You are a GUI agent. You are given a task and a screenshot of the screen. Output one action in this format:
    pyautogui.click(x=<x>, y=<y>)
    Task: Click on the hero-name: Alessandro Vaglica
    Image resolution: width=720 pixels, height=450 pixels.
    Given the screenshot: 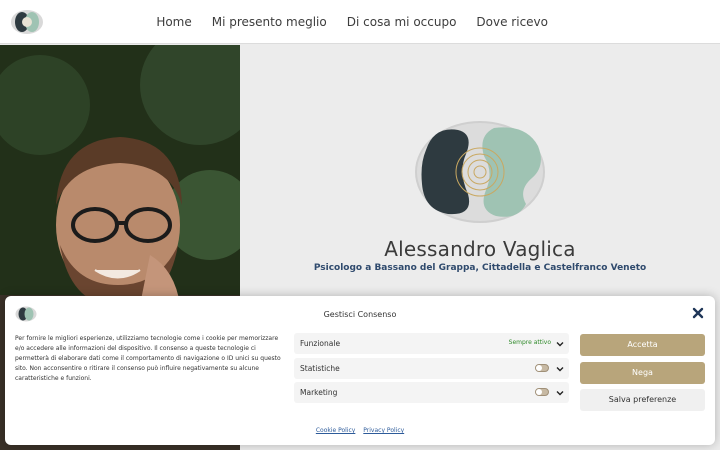 What is the action you would take?
    pyautogui.click(x=480, y=249)
    